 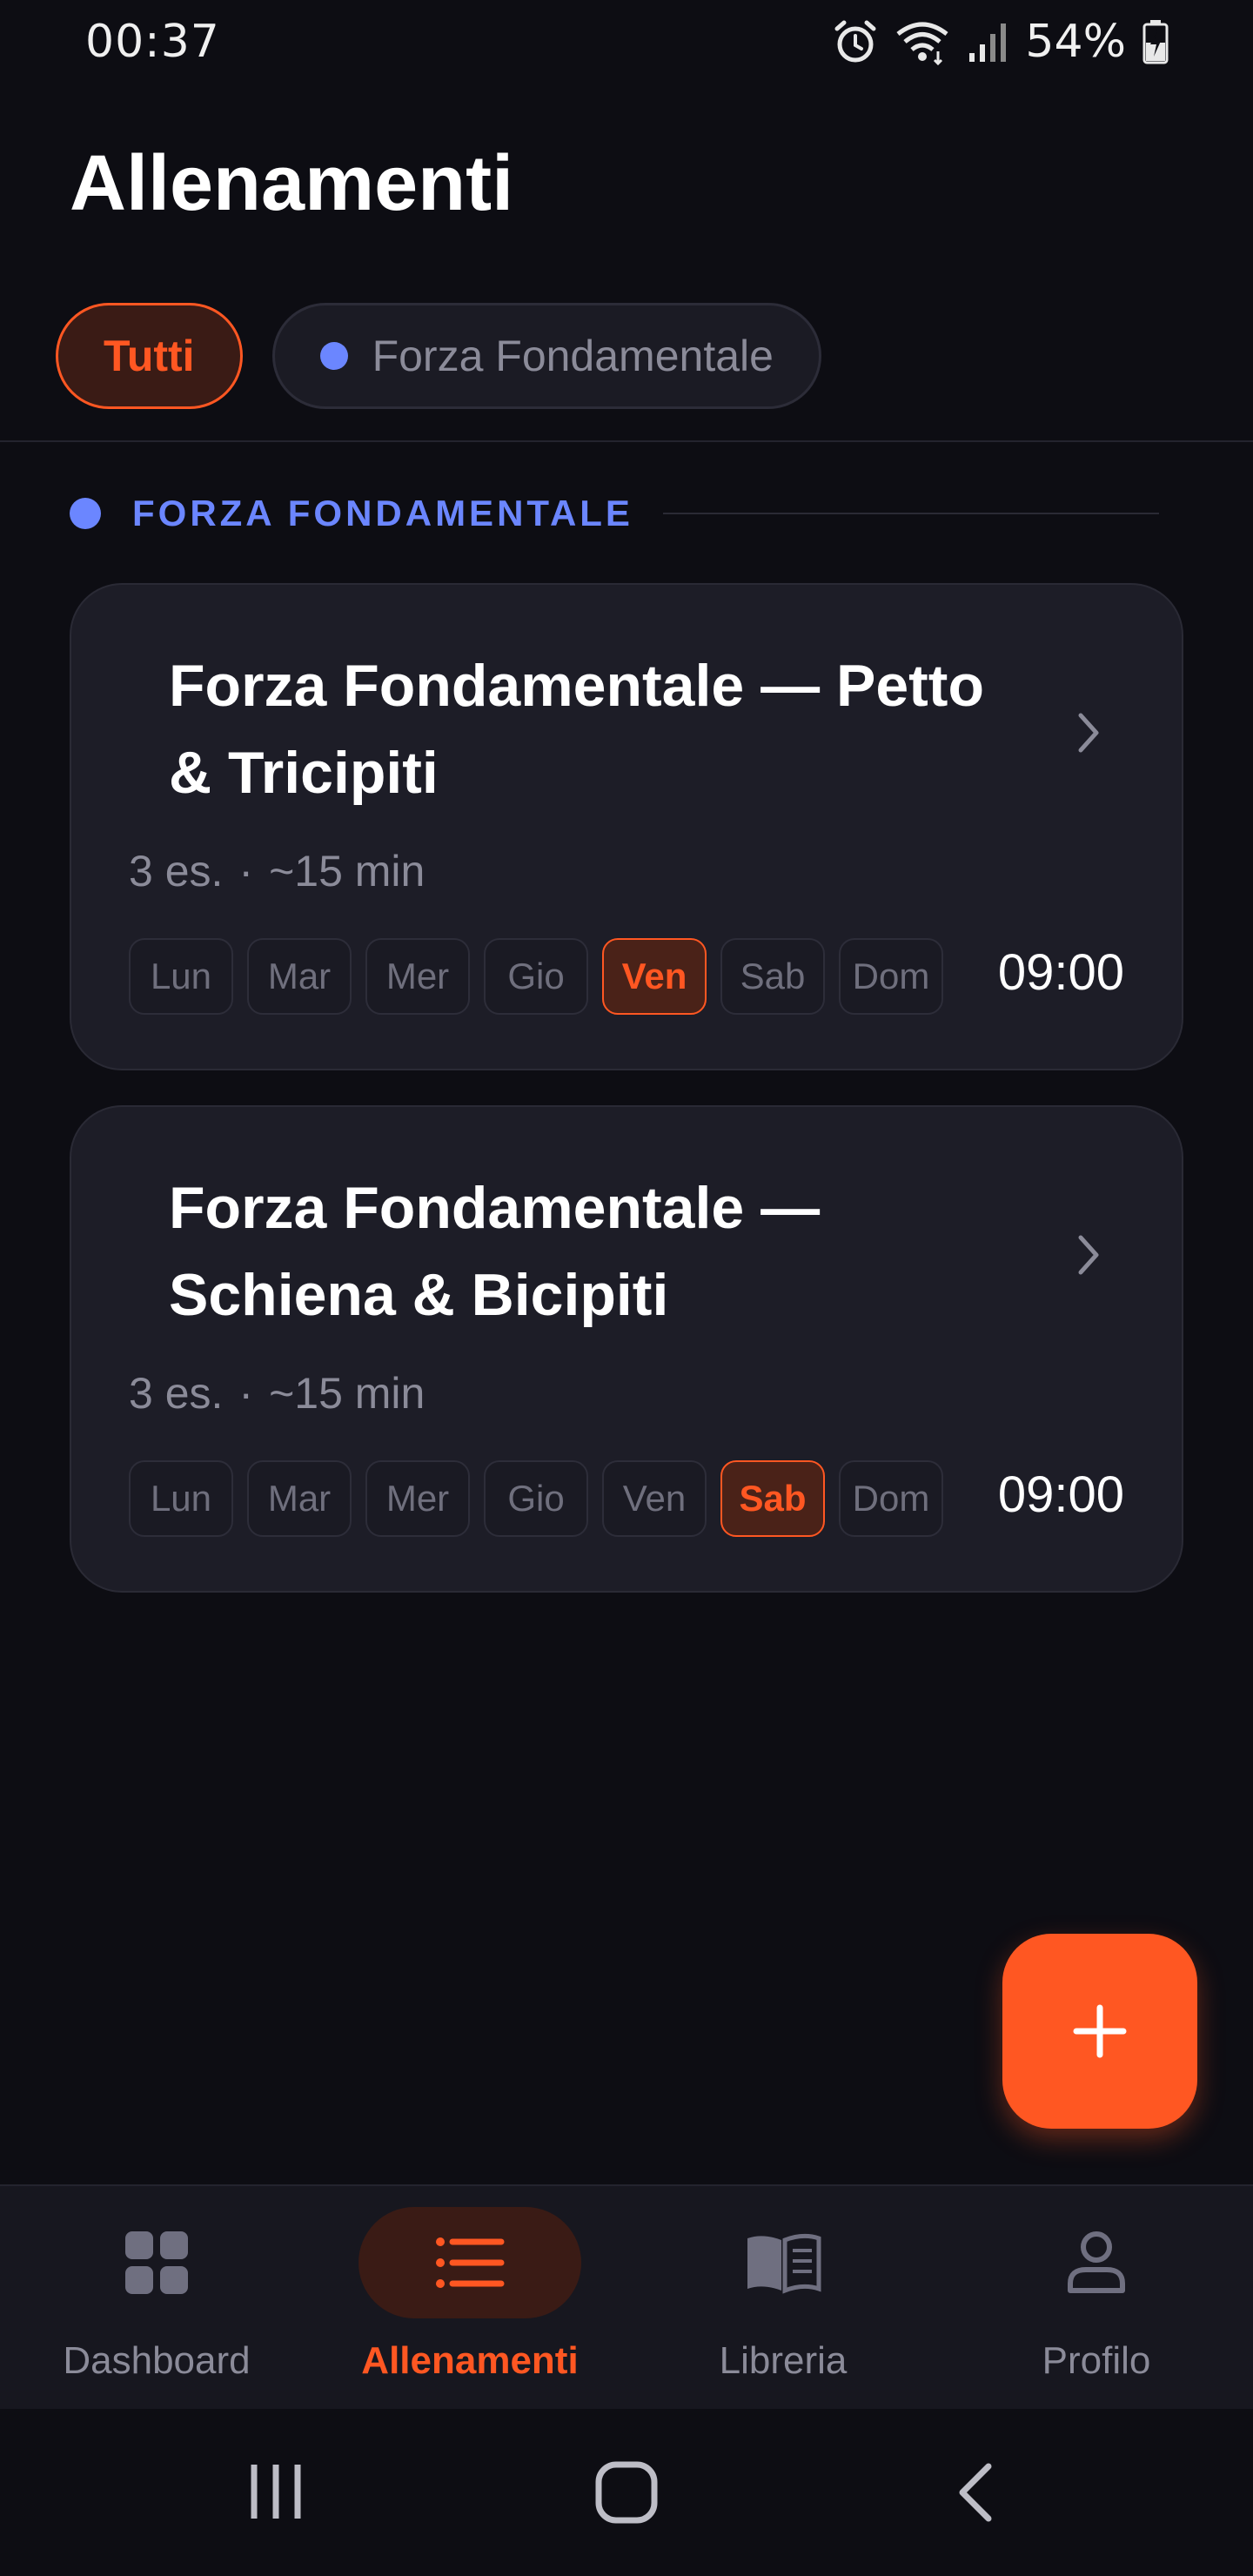 What do you see at coordinates (910, 513) in the screenshot?
I see `section-divider` at bounding box center [910, 513].